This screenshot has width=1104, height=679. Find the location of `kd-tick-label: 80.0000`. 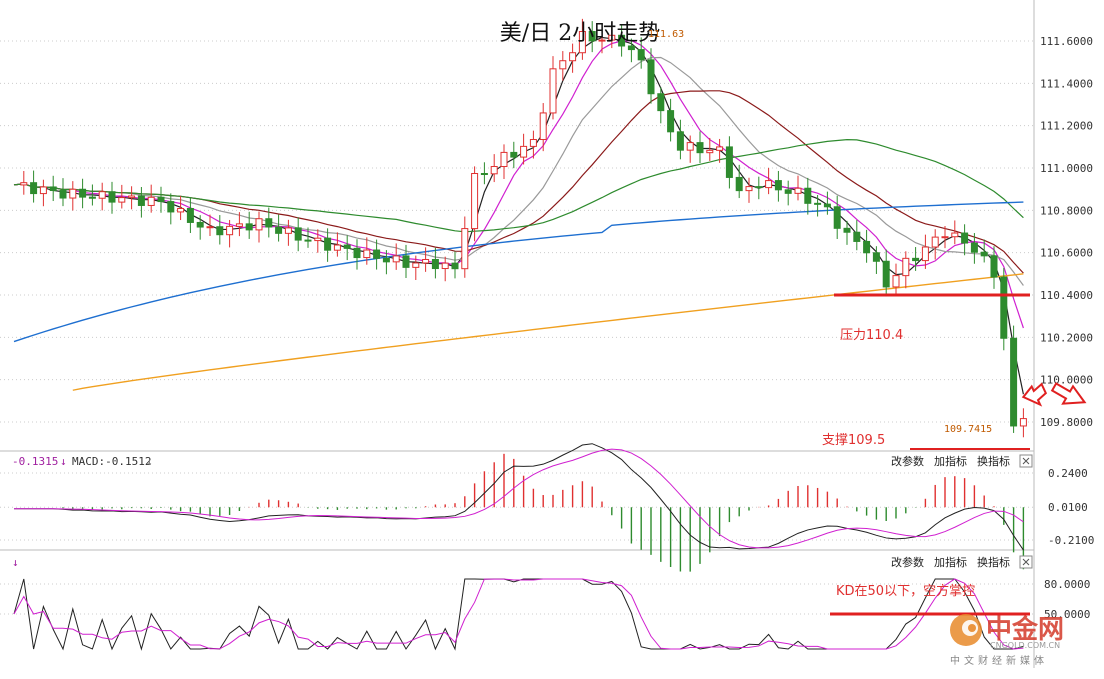

kd-tick-label: 80.0000 is located at coordinates (1067, 584).